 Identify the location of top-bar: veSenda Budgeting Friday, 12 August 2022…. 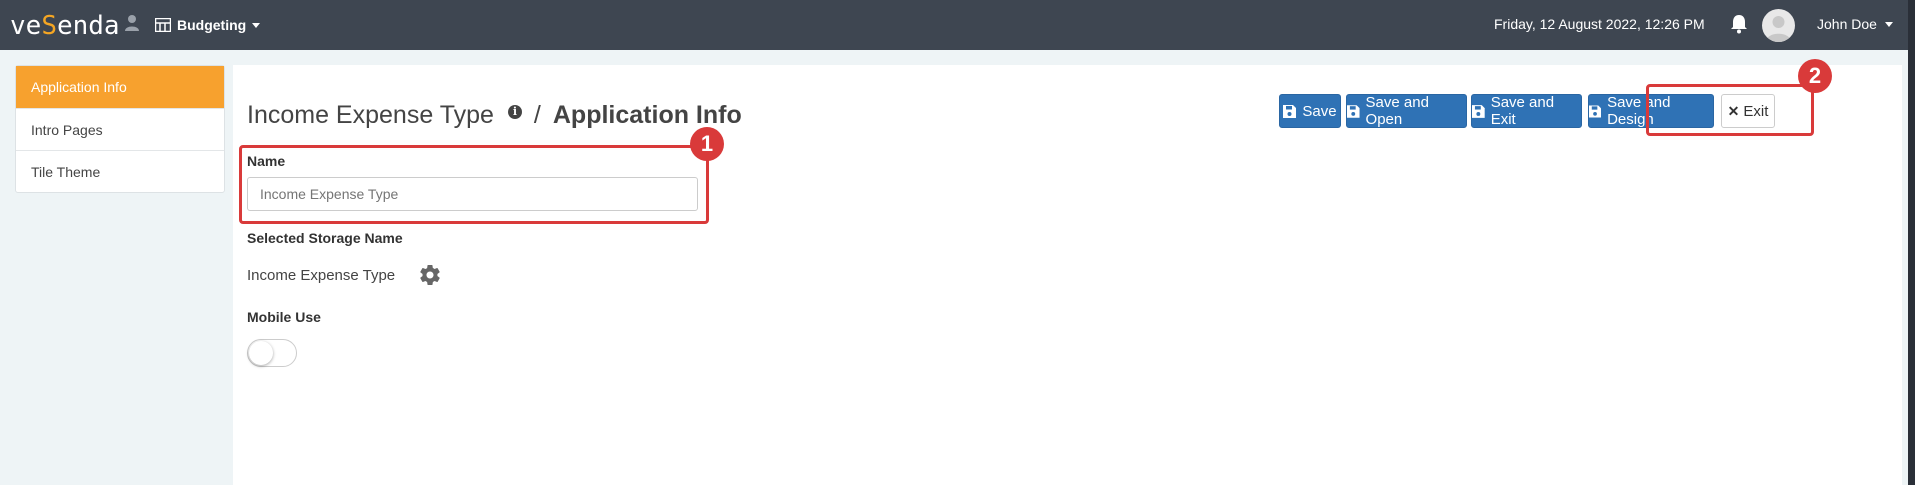
(957, 25).